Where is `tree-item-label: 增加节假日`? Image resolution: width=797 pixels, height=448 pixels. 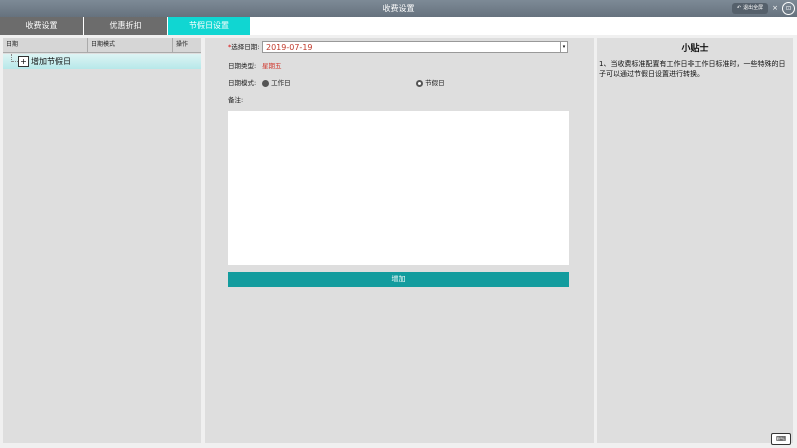
tree-item-label: 增加节假日 is located at coordinates (51, 61).